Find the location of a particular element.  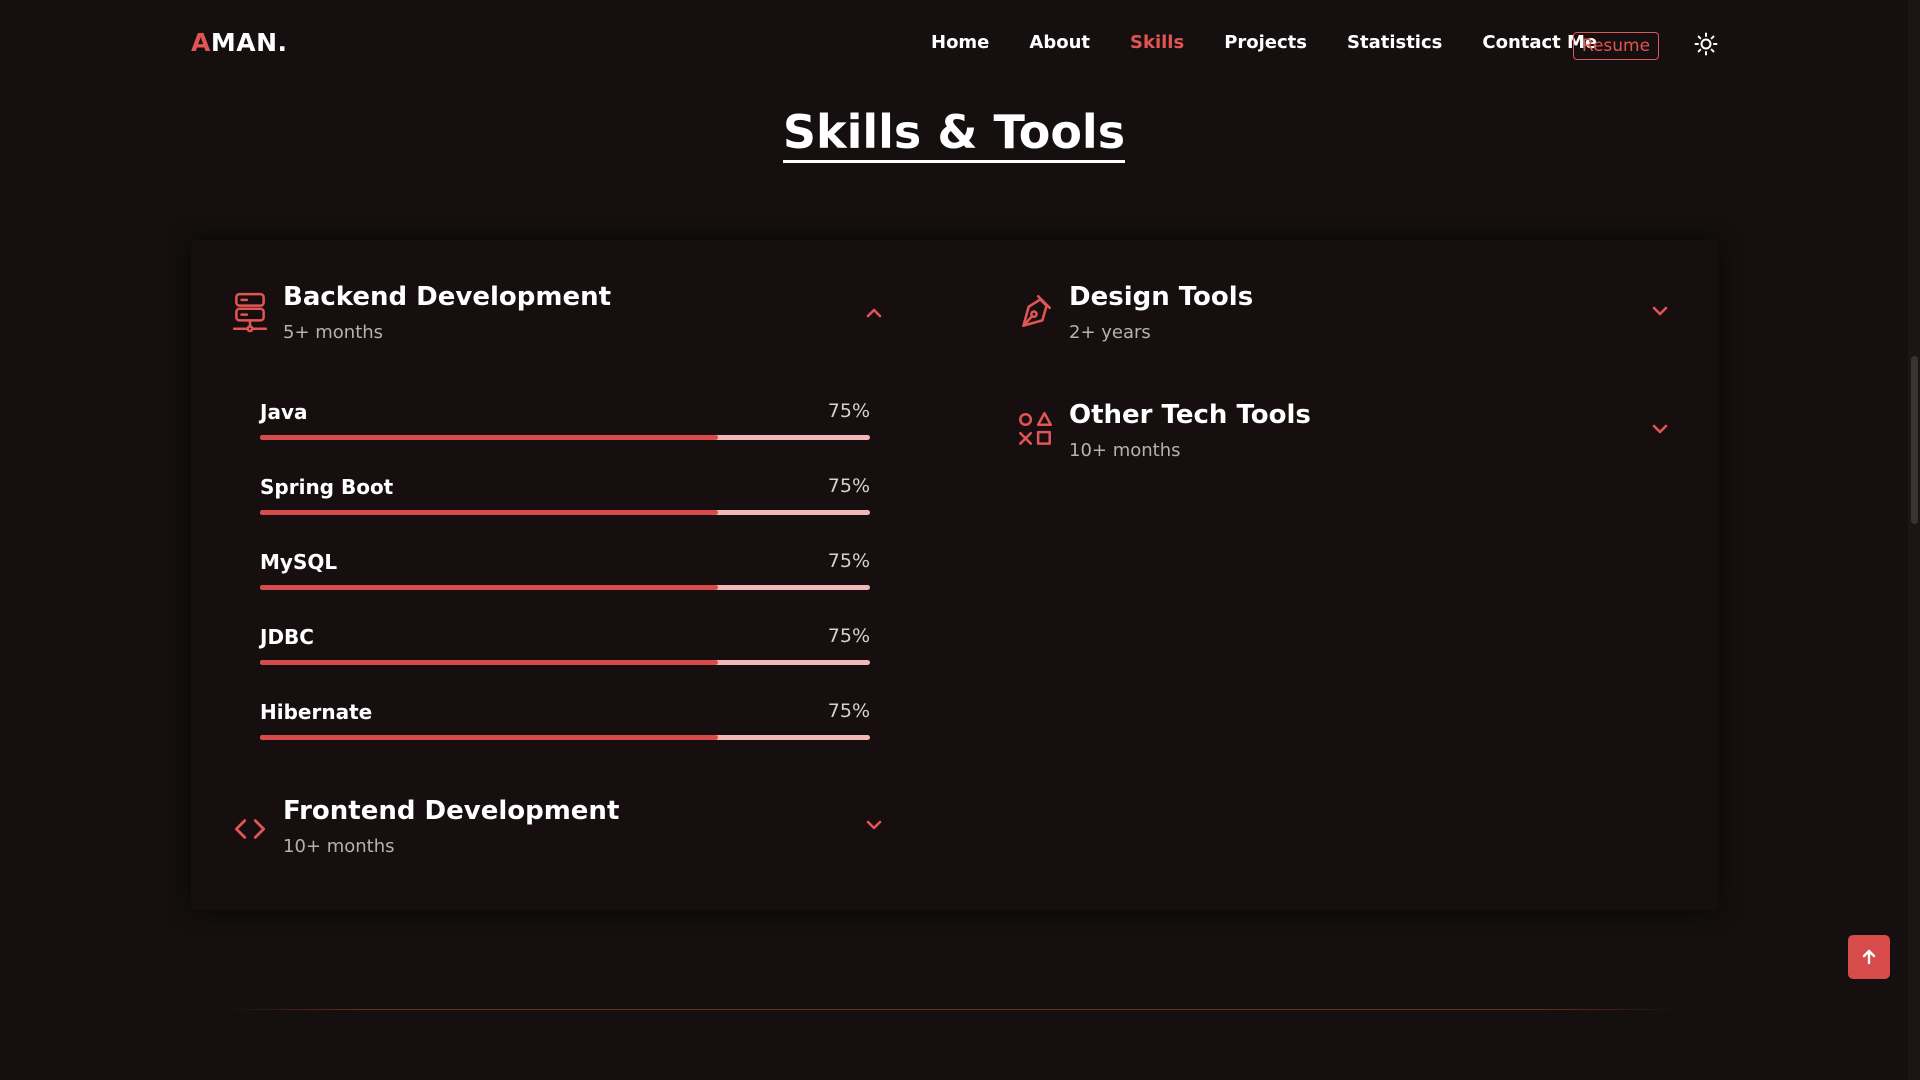

server-icon is located at coordinates (250, 312).